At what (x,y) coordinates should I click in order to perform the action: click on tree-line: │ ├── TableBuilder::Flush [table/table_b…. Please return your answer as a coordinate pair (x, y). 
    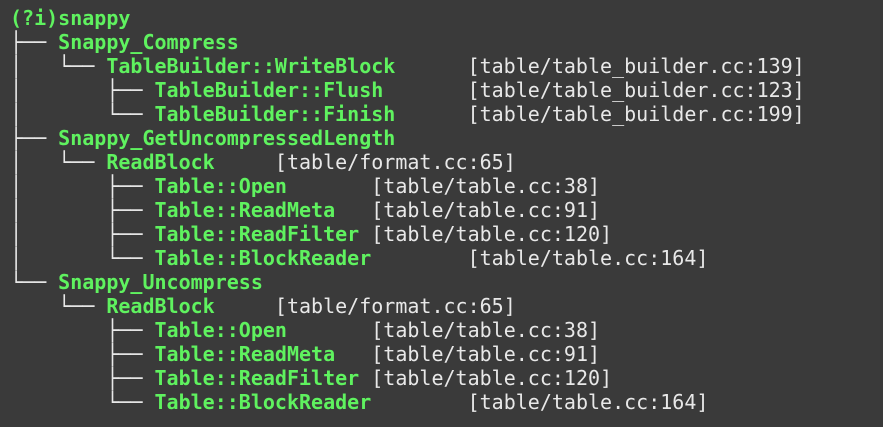
    Looking at the image, I should click on (446, 90).